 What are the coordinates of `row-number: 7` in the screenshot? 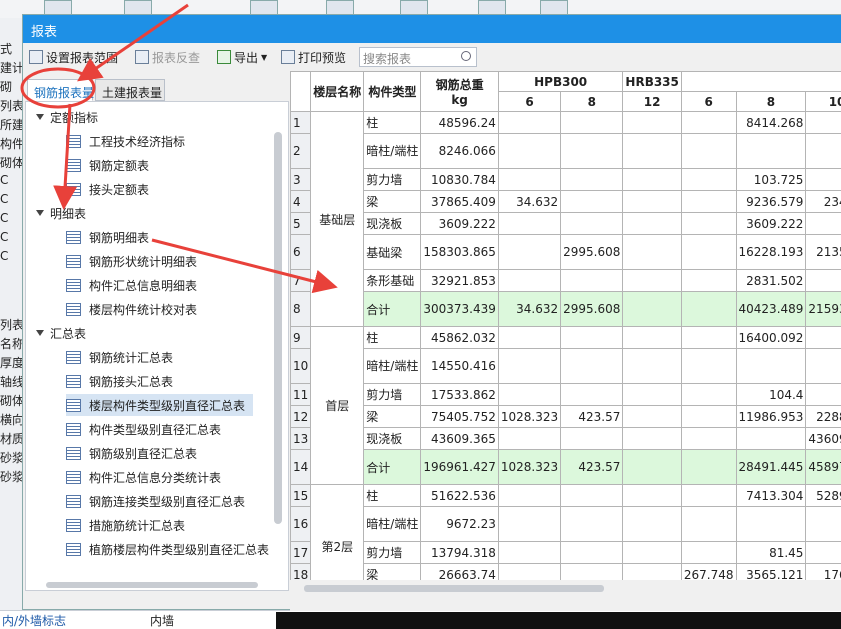 It's located at (301, 280).